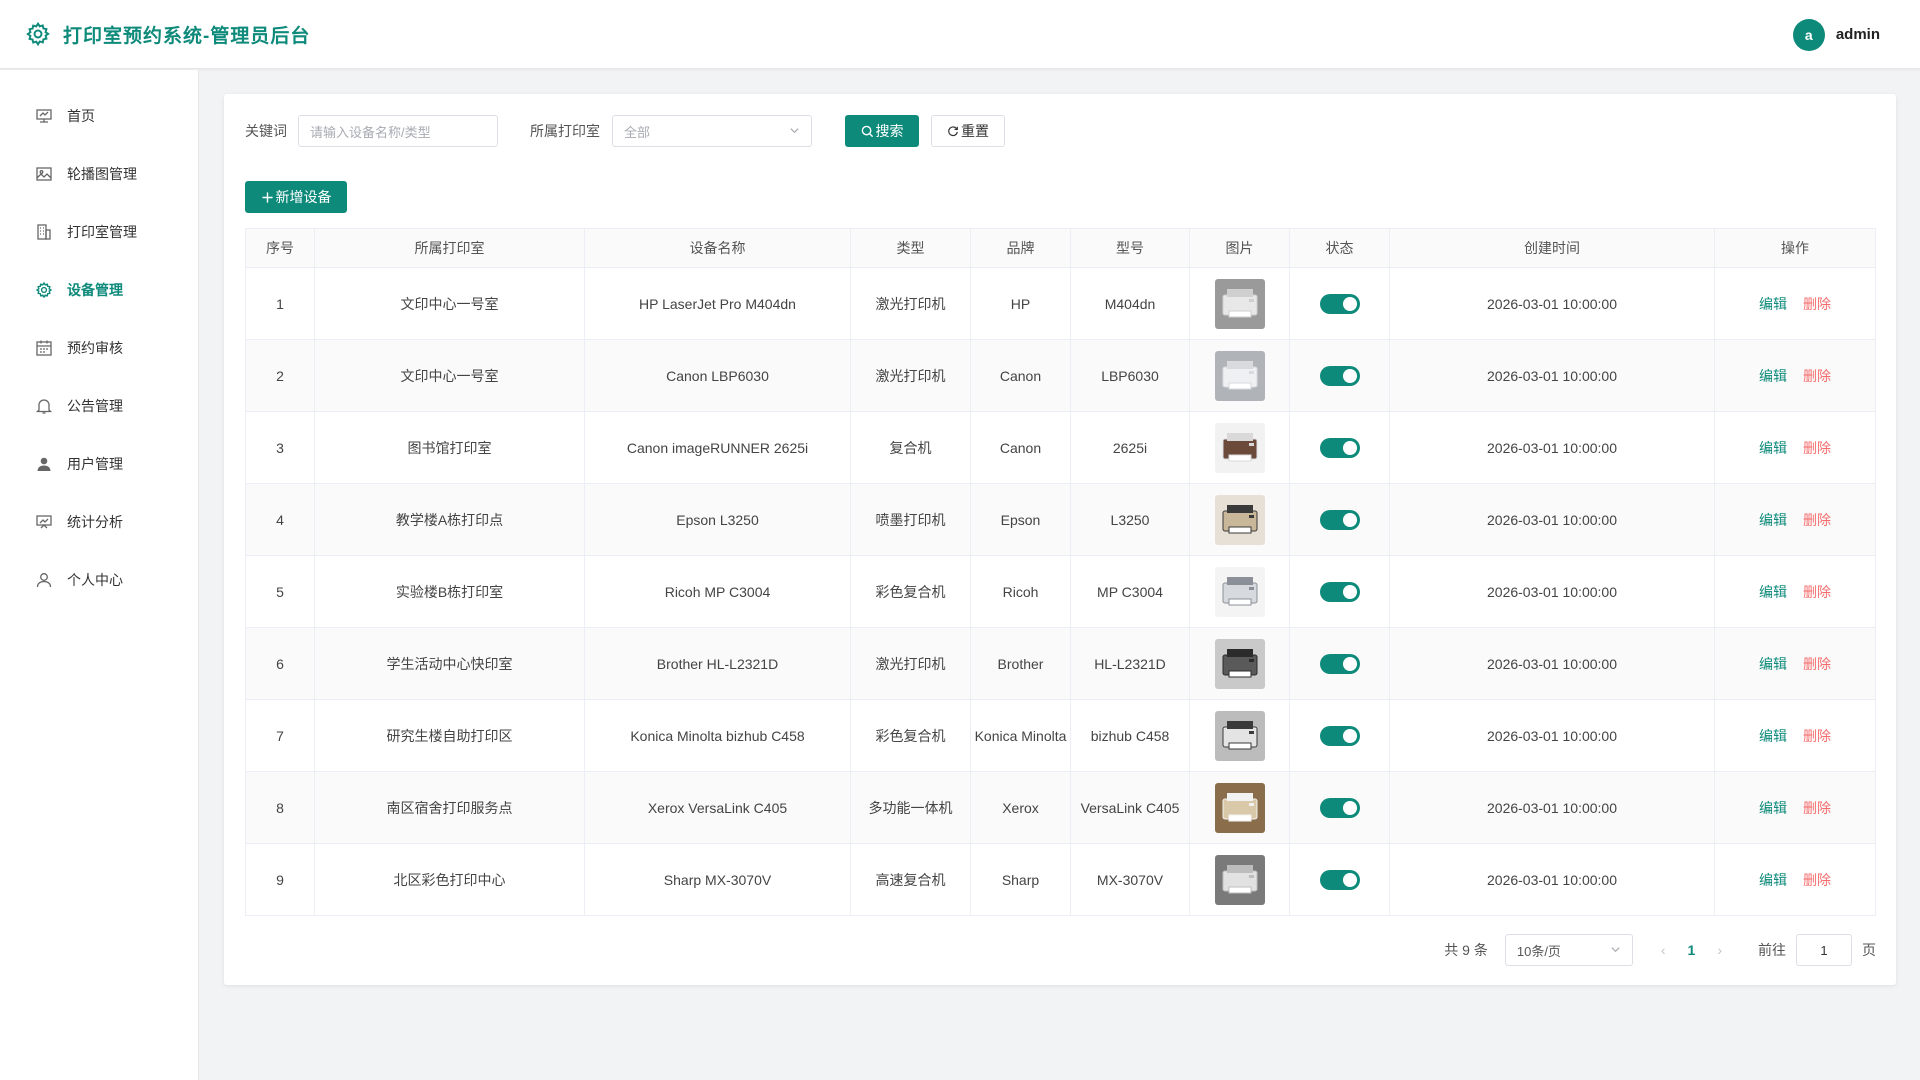 The width and height of the screenshot is (1920, 1080). I want to click on sidebar-item-profile: 个人中心, so click(99, 580).